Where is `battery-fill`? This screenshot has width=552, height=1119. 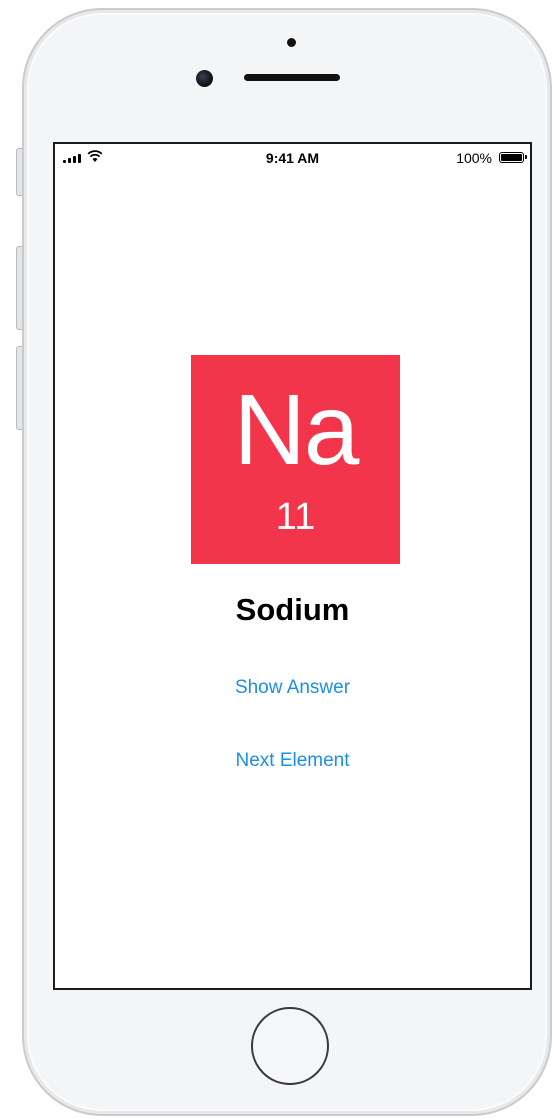
battery-fill is located at coordinates (511, 157).